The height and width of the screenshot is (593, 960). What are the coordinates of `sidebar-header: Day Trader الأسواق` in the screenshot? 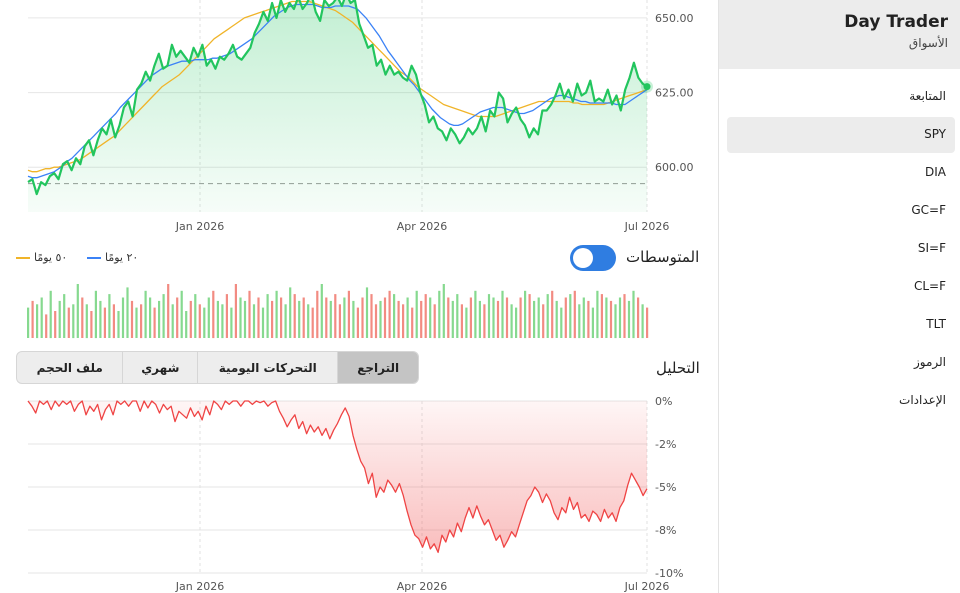 It's located at (839, 34).